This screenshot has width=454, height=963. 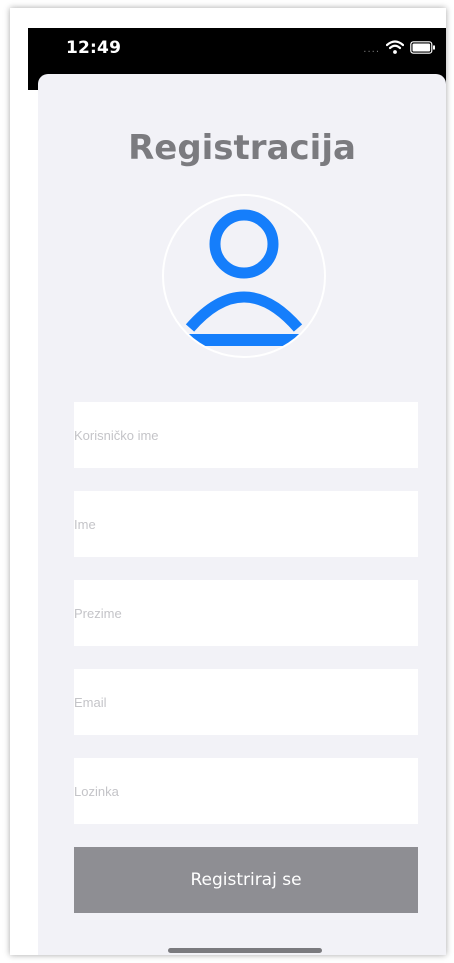 I want to click on last-name-field, so click(x=246, y=613).